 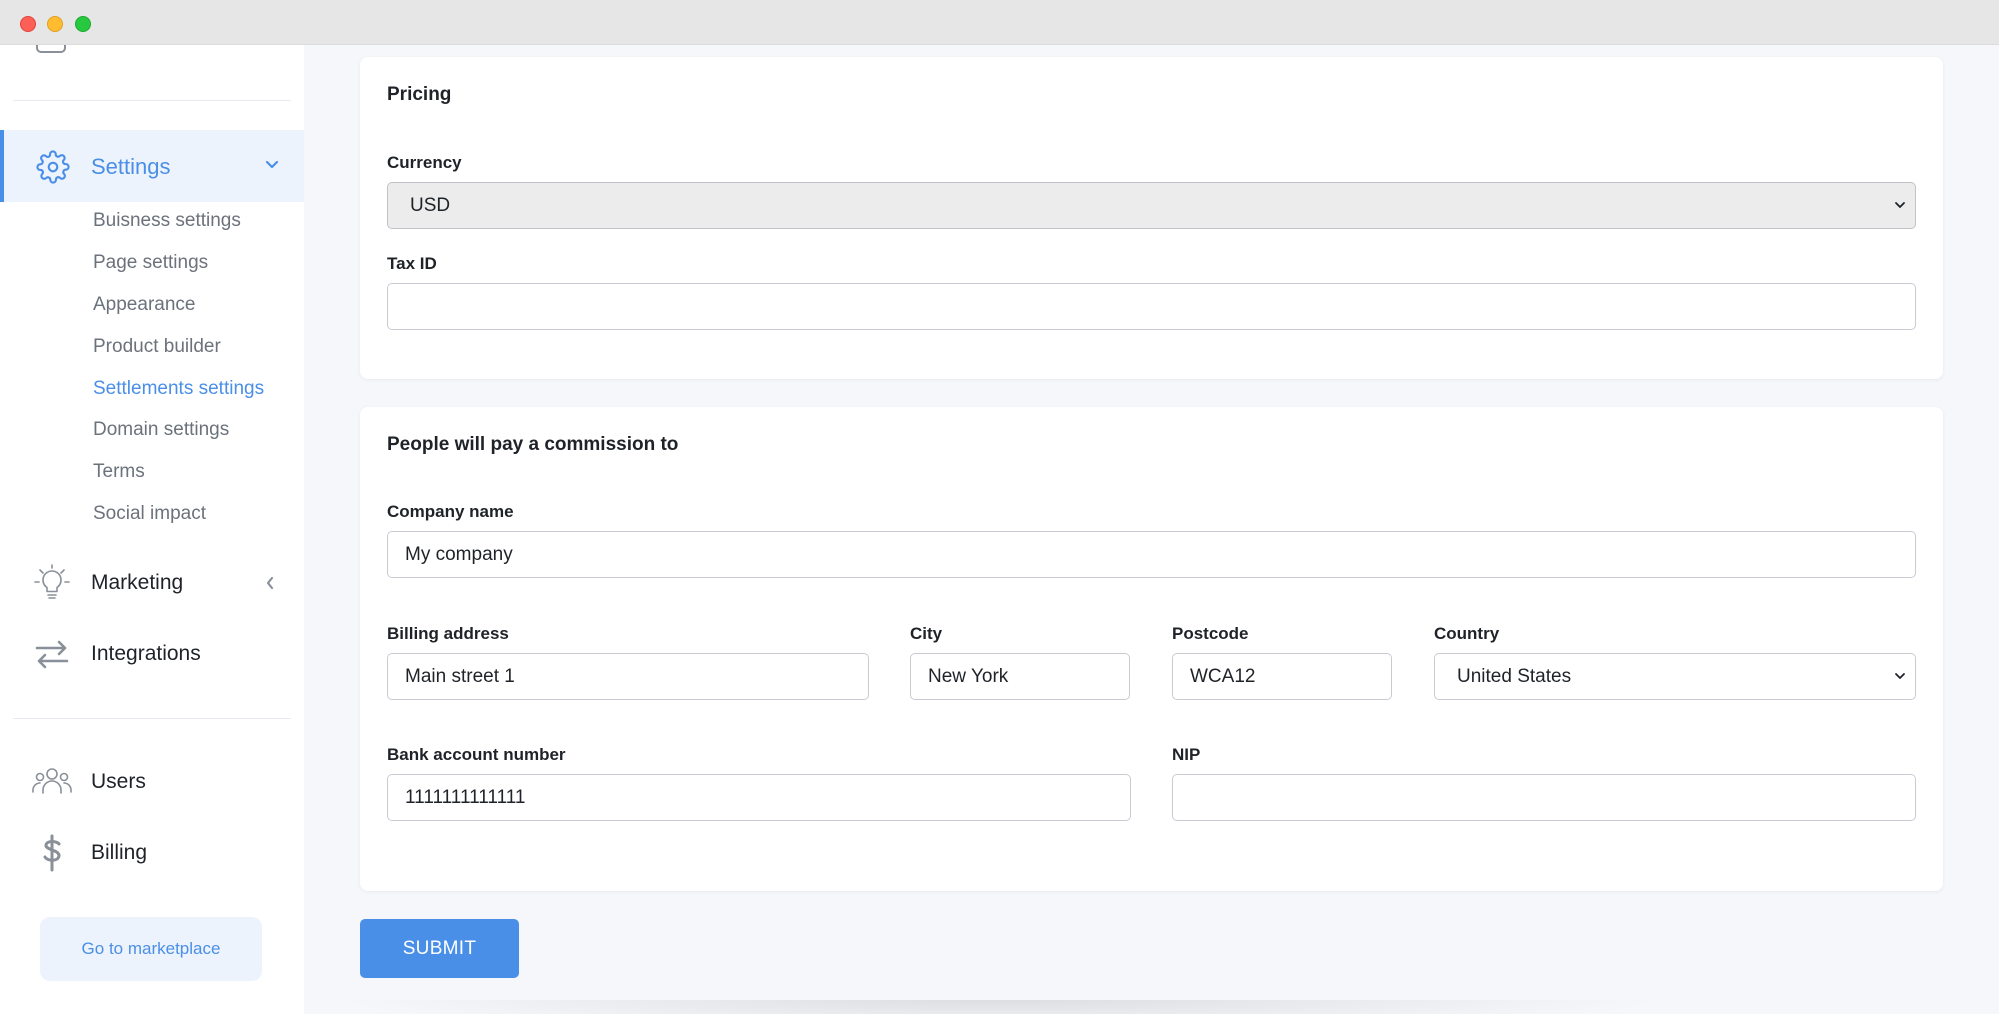 I want to click on sidebar-subitem-social-impact: Social impact, so click(x=149, y=514).